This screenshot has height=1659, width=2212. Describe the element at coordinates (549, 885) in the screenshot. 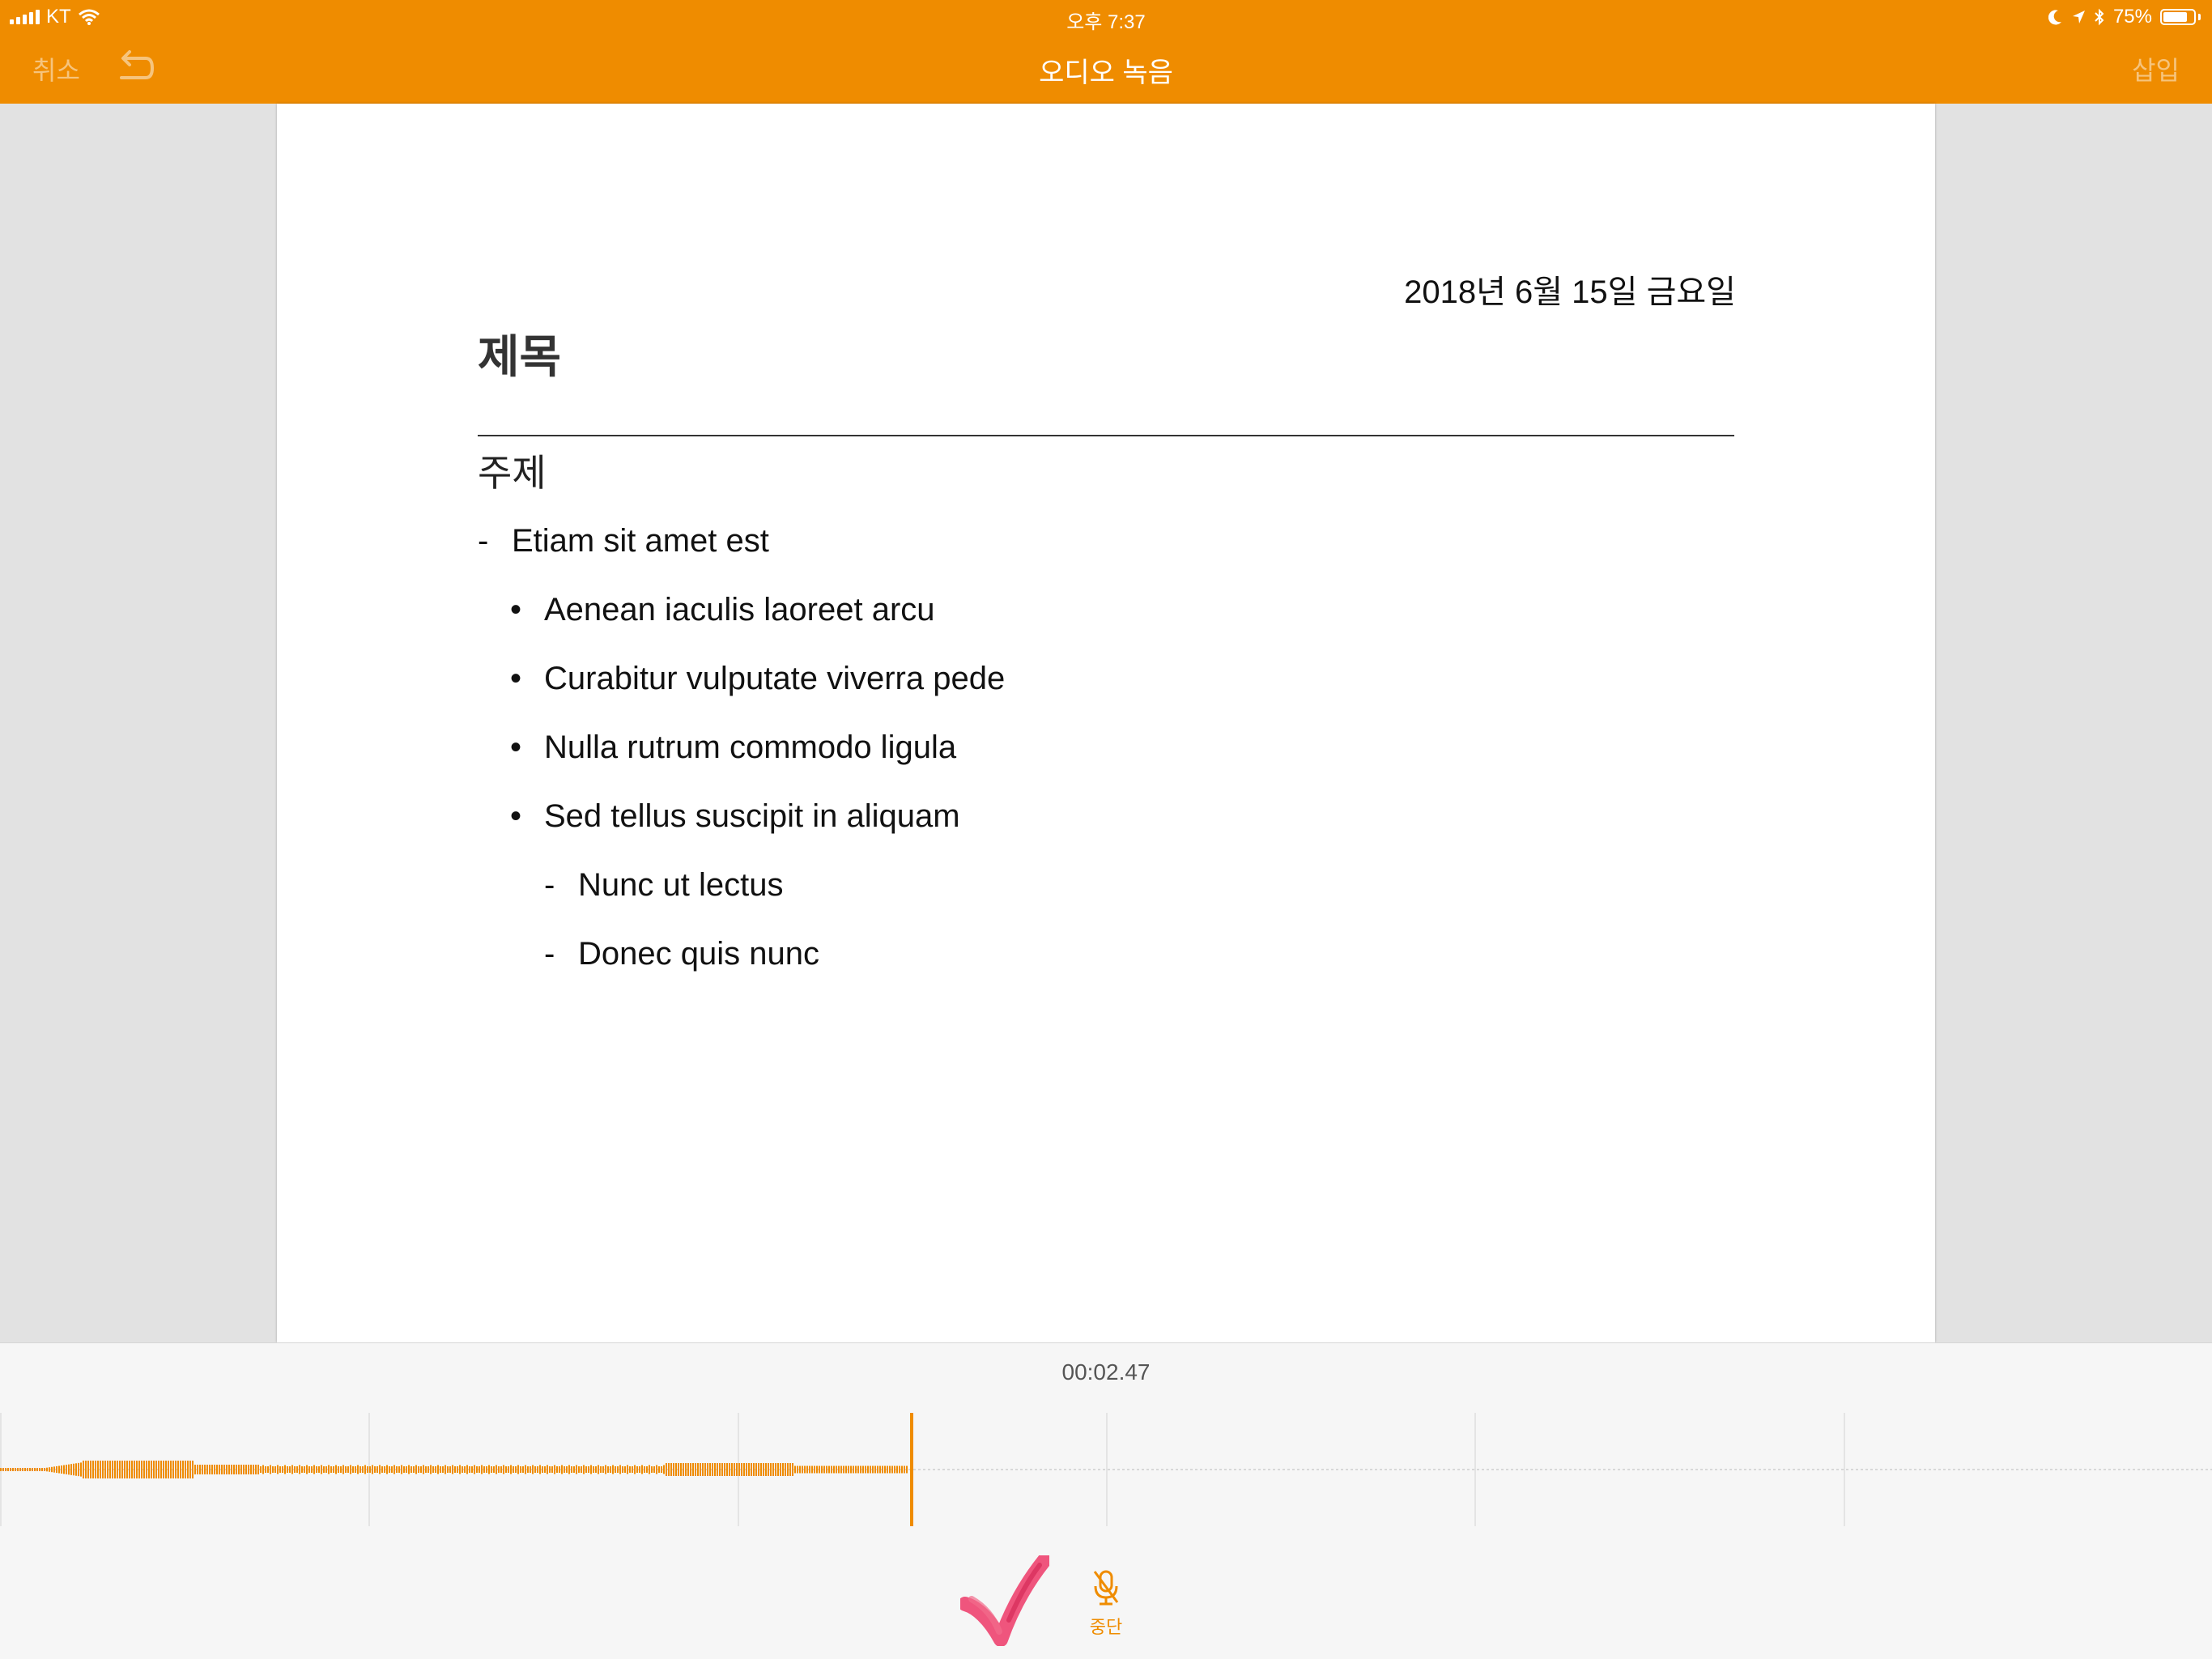

I see `dash-marker: -` at that location.